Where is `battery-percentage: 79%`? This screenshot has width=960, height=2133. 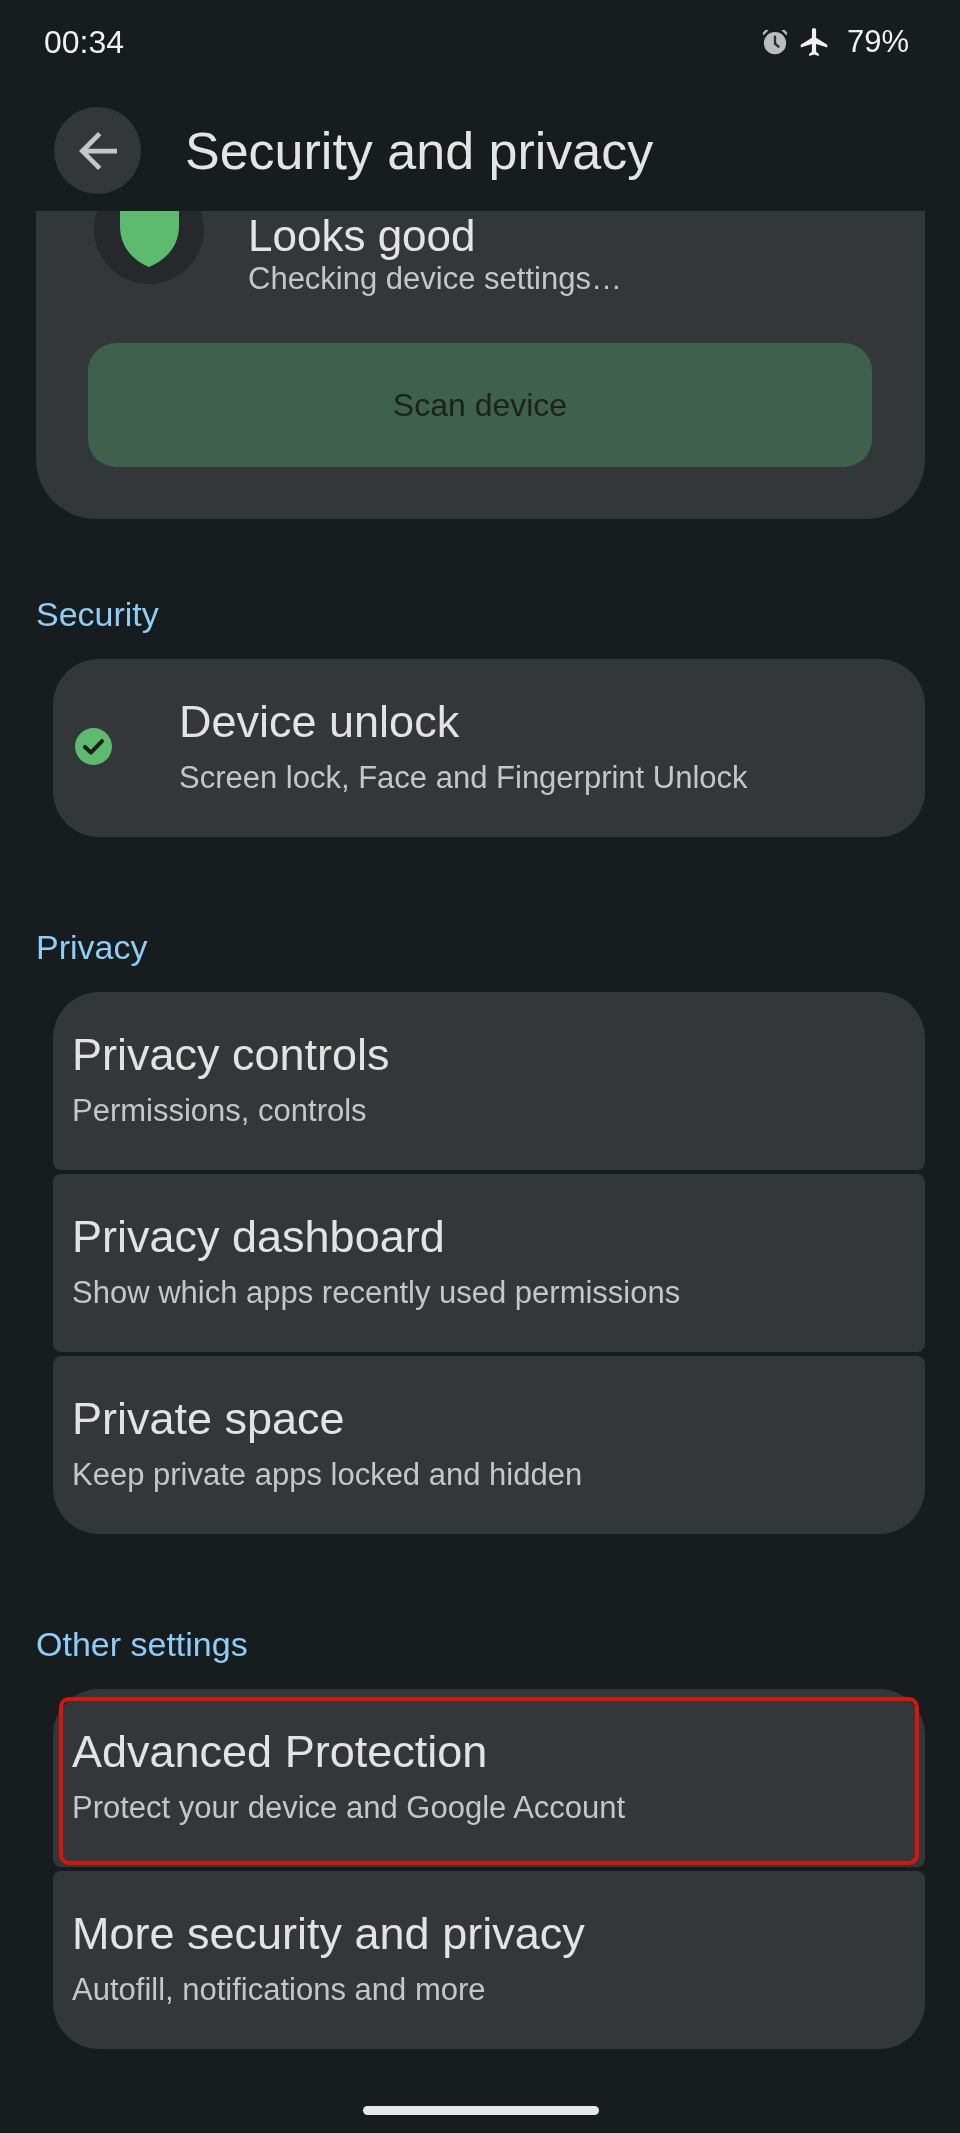 battery-percentage: 79% is located at coordinates (877, 42).